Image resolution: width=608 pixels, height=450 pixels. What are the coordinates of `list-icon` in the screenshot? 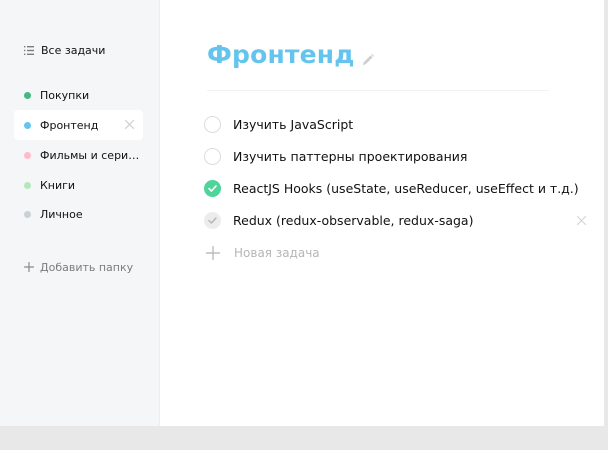 It's located at (29, 50).